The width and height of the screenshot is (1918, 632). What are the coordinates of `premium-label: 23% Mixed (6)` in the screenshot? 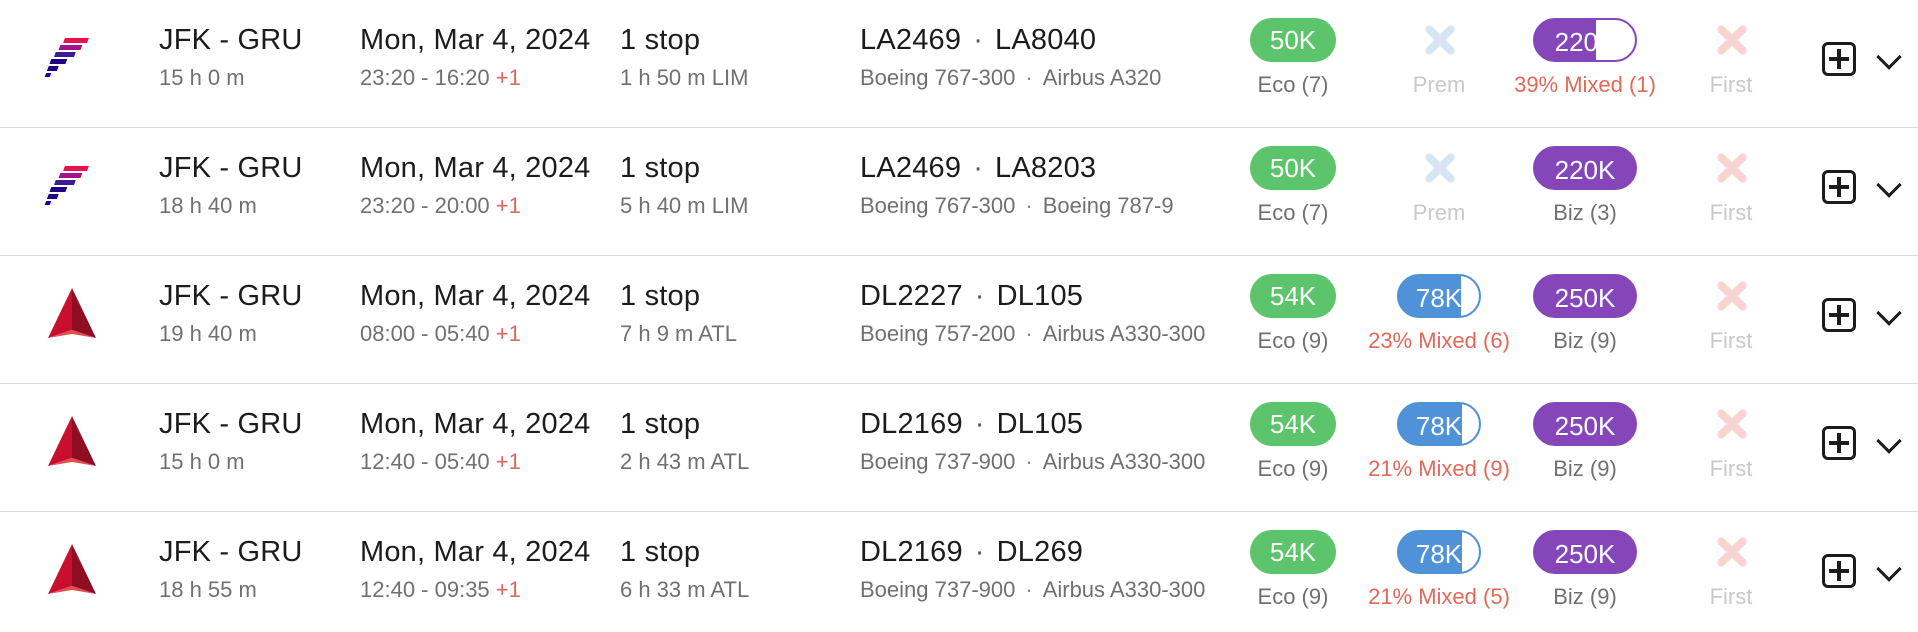 It's located at (1439, 340).